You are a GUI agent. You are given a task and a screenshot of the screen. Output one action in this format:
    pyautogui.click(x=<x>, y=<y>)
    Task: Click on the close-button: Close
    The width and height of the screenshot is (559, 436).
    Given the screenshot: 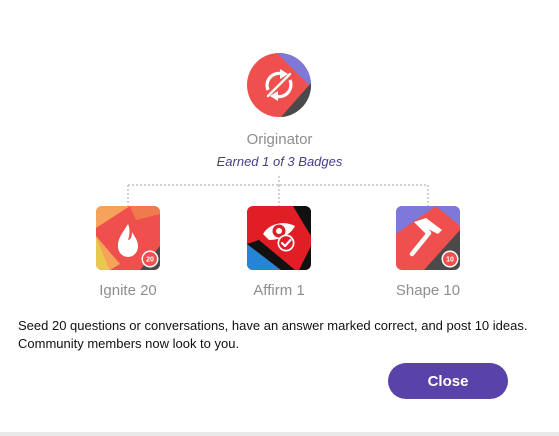 What is the action you would take?
    pyautogui.click(x=448, y=381)
    